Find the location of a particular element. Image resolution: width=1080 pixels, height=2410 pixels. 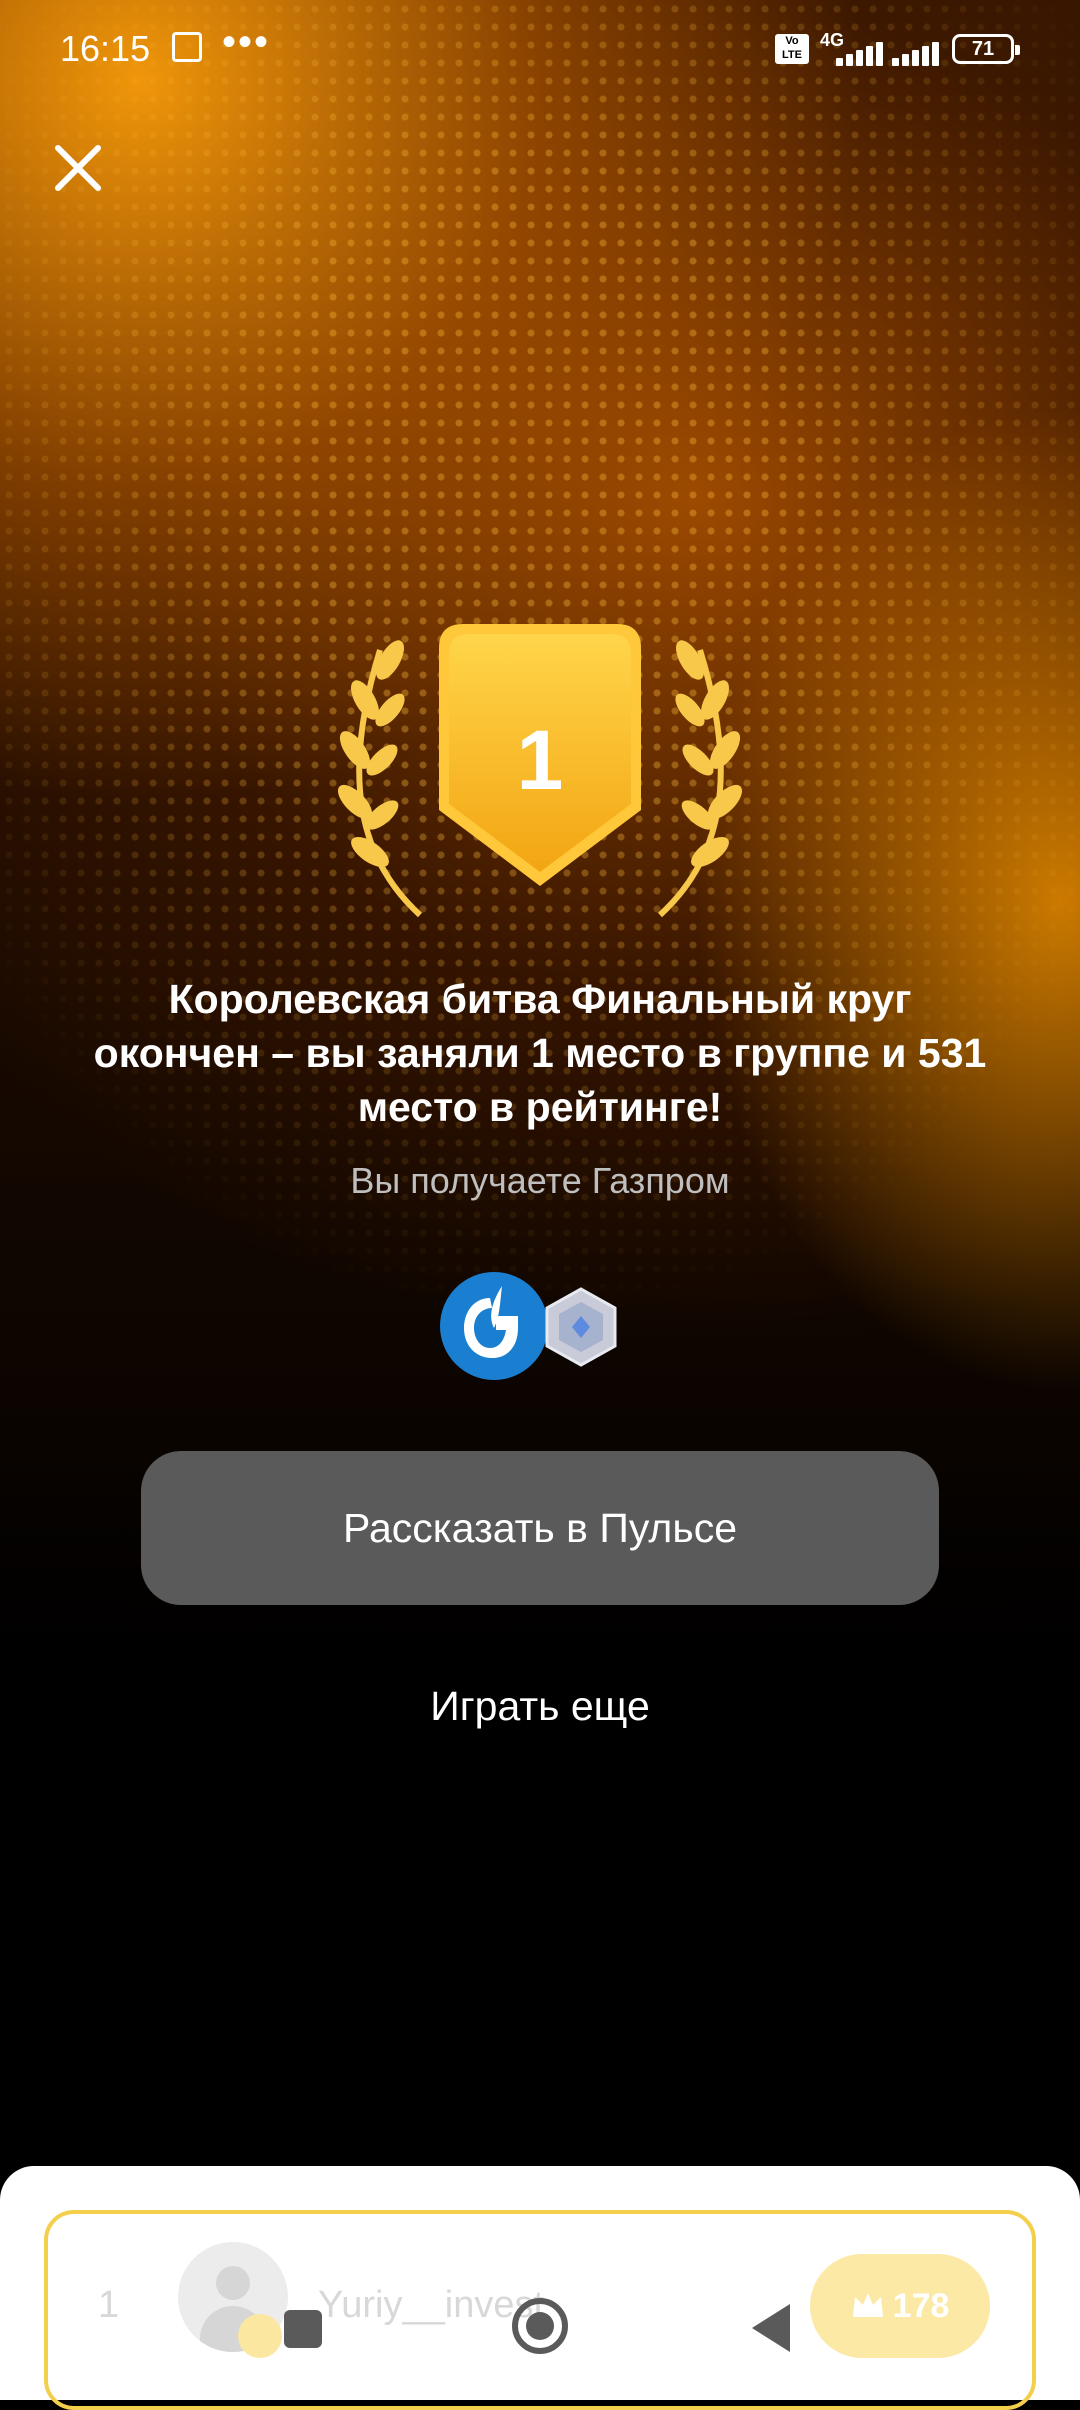

home-button is located at coordinates (540, 2326).